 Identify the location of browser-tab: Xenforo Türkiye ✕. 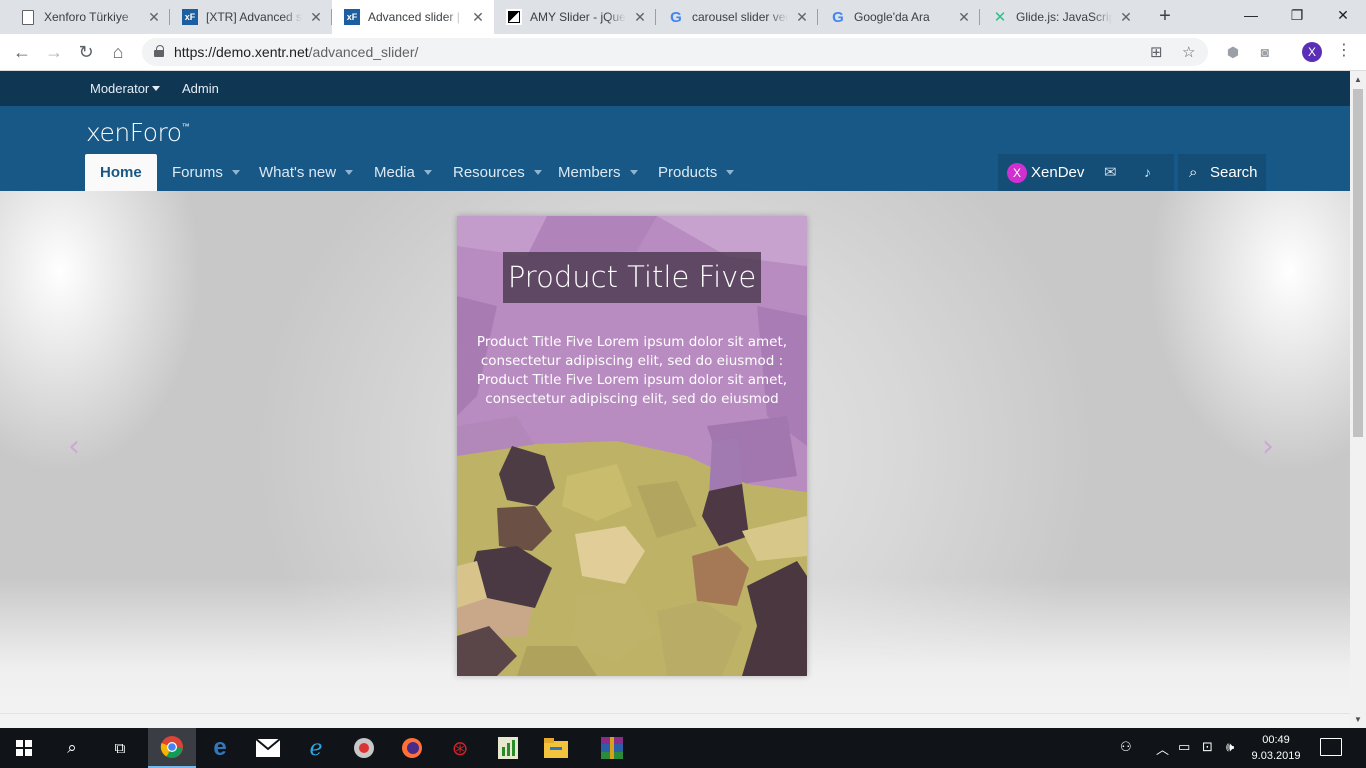
(89, 17).